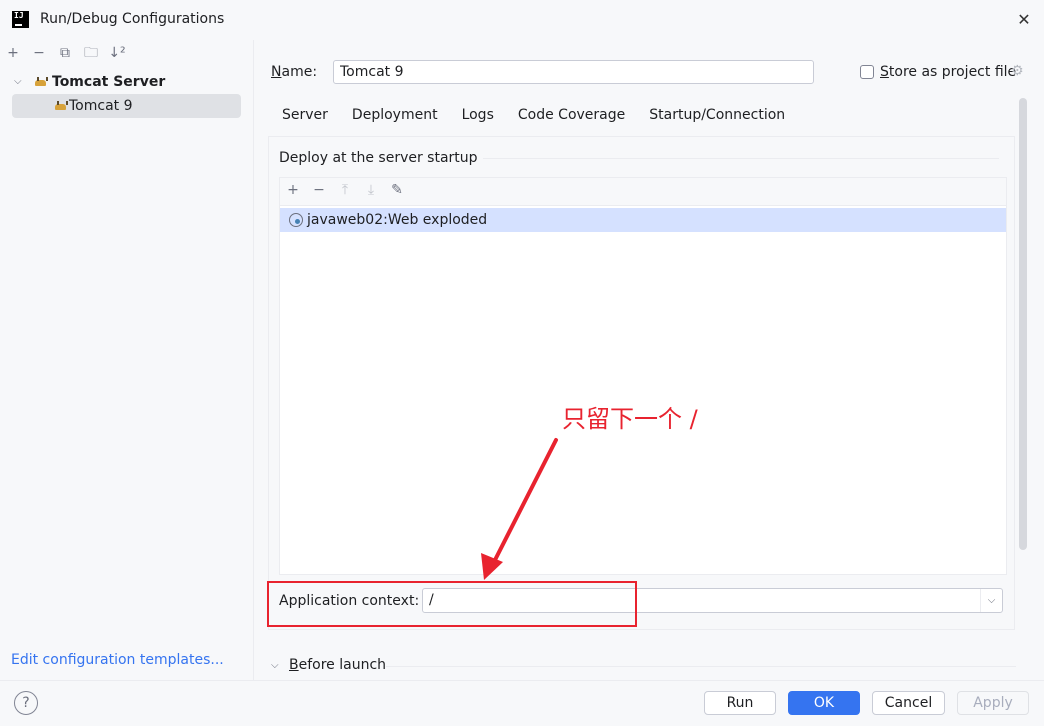 The image size is (1044, 726). Describe the element at coordinates (519, 509) in the screenshot. I see `annotation-arrow-icon` at that location.